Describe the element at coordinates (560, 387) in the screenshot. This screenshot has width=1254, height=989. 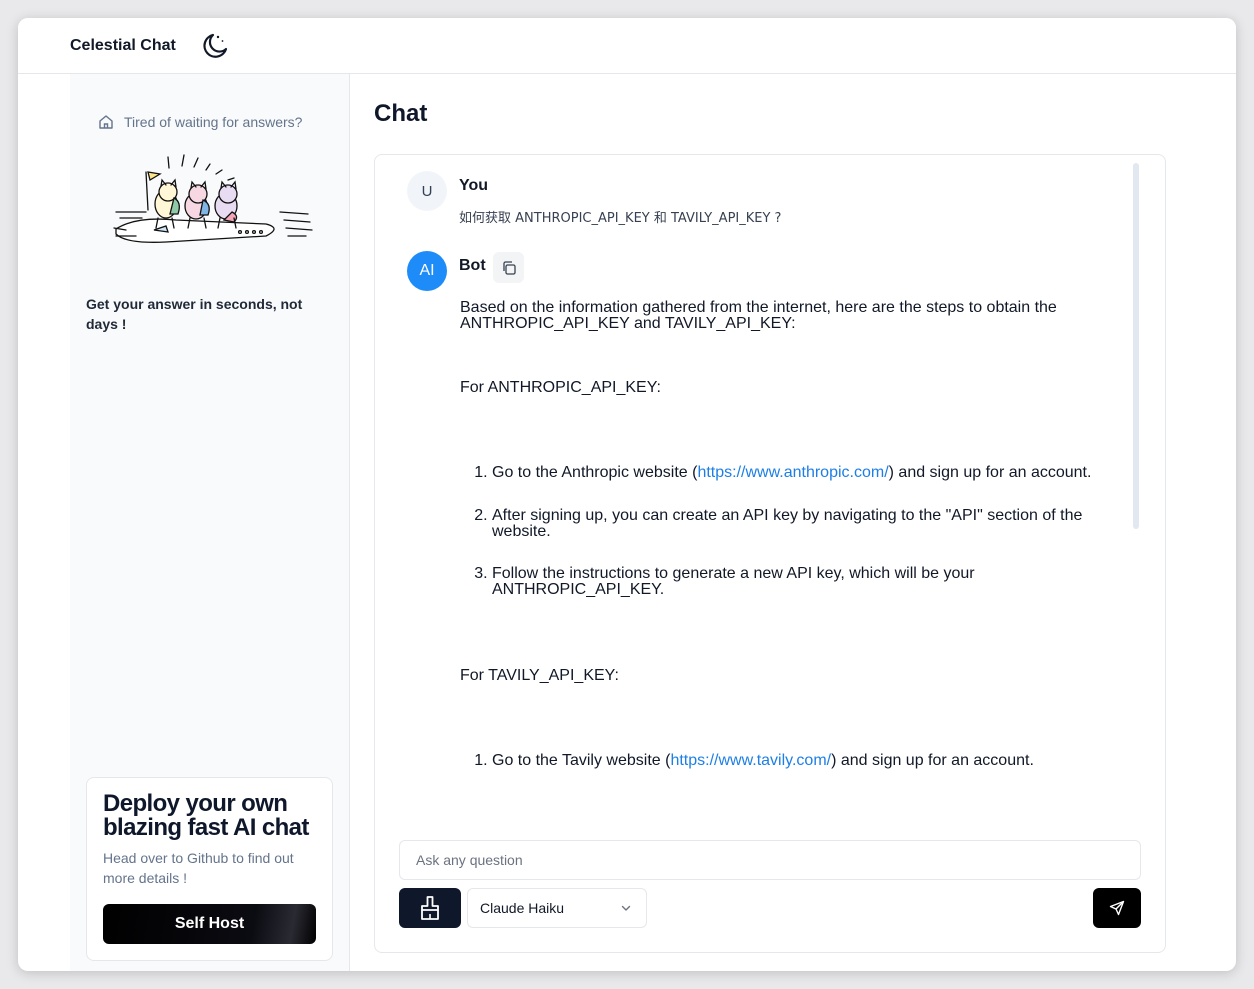
I see `section-heading-anthropic: For ANTHROPIC_API_KEY:` at that location.